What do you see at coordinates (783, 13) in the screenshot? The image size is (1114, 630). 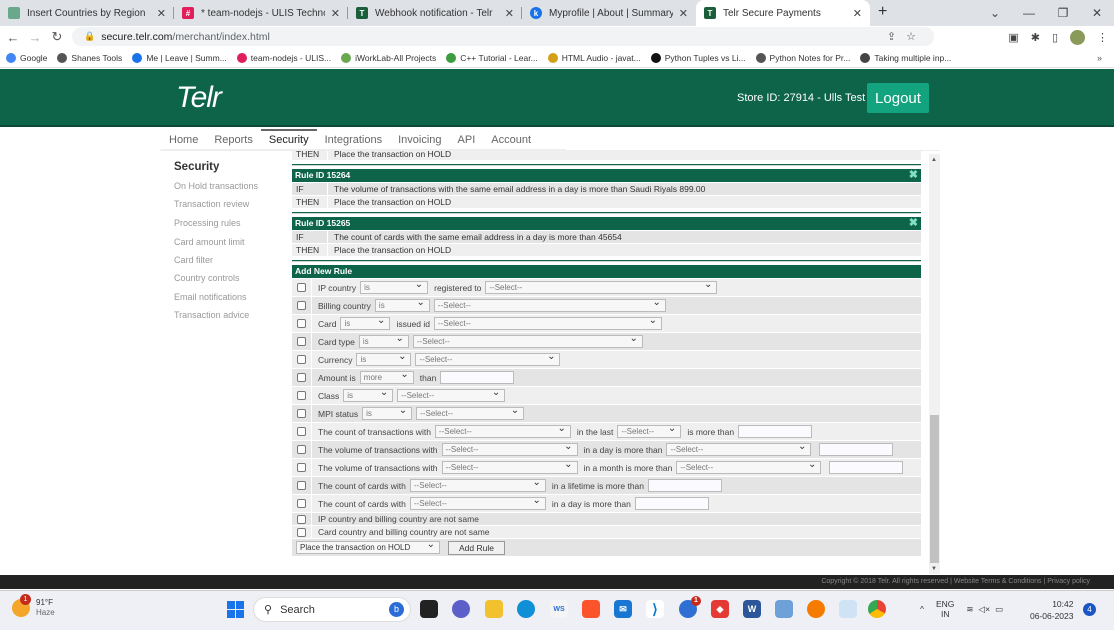 I see `browser-tab-active: T Telr Secure Payments ✕` at bounding box center [783, 13].